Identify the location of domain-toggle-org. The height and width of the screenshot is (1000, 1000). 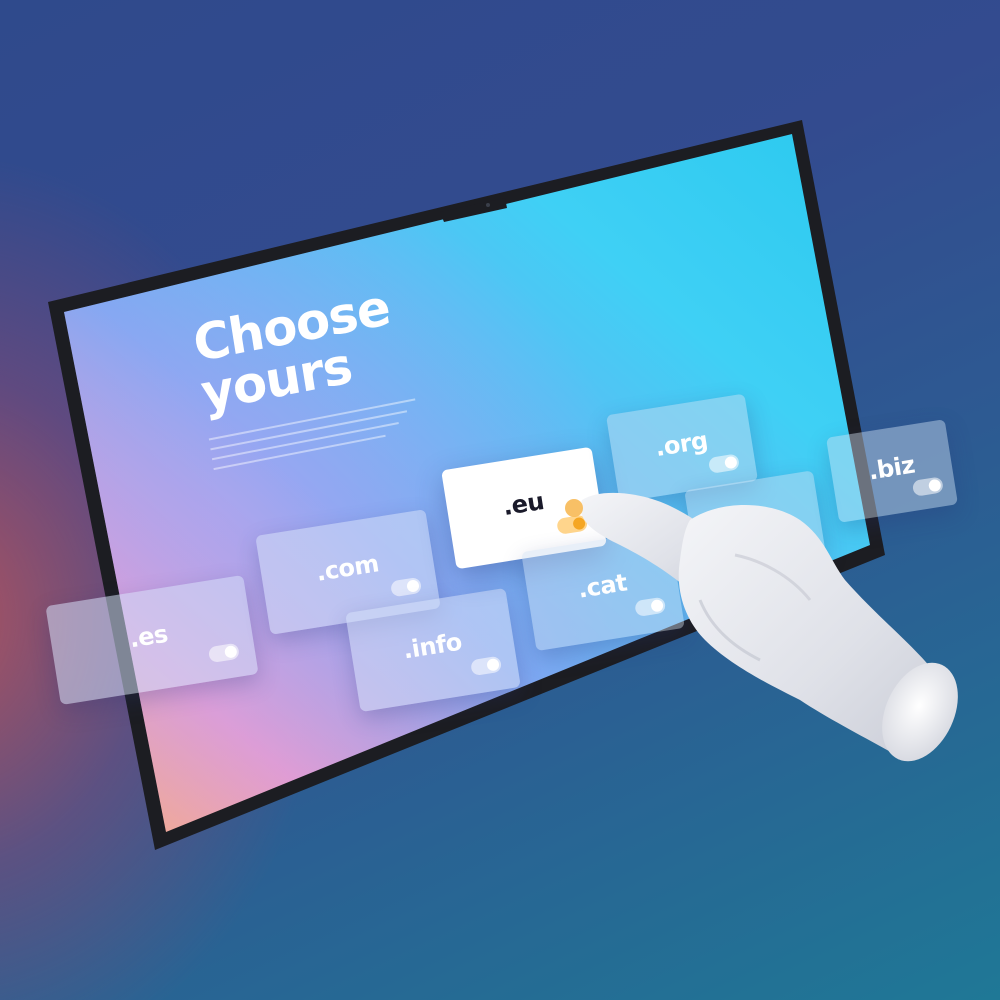
(724, 463).